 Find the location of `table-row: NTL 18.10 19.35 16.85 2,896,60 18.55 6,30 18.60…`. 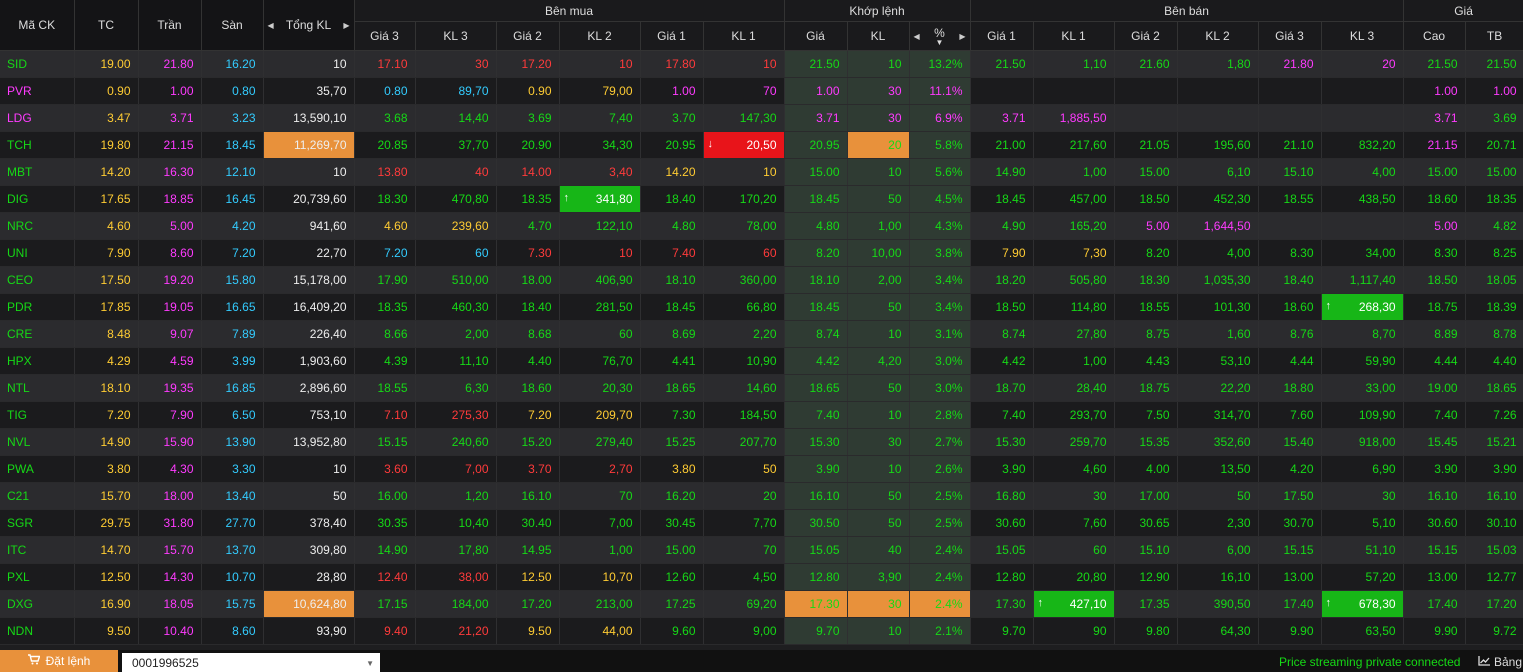

table-row: NTL 18.10 19.35 16.85 2,896,60 18.55 6,30 18.60… is located at coordinates (761, 388).